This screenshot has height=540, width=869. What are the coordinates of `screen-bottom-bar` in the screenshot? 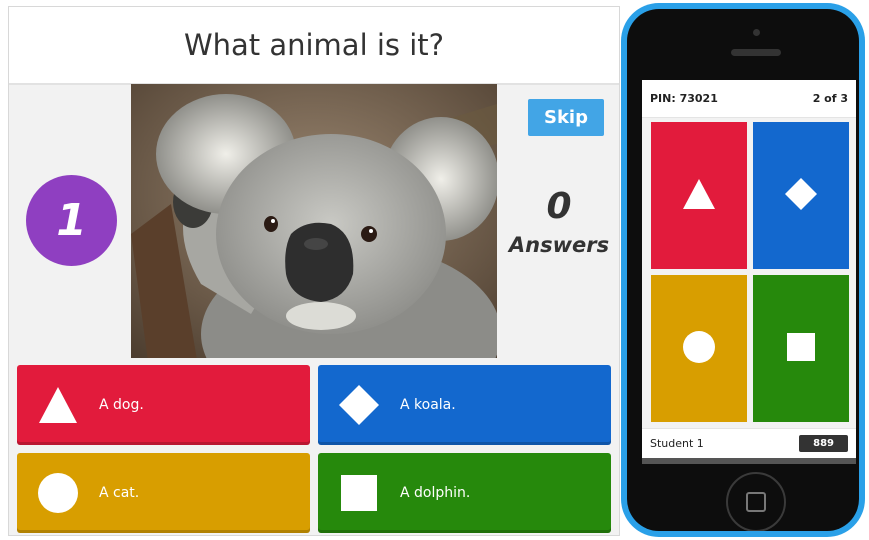 It's located at (749, 461).